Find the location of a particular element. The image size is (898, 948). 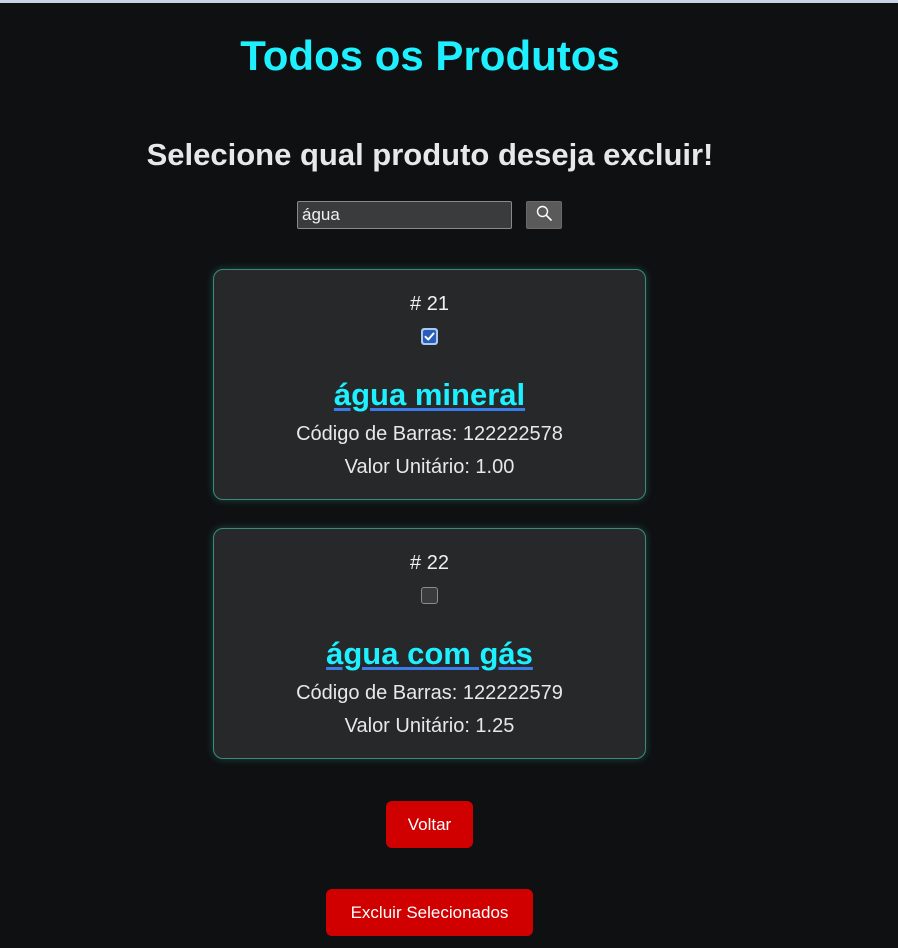

search-icon is located at coordinates (544, 215).